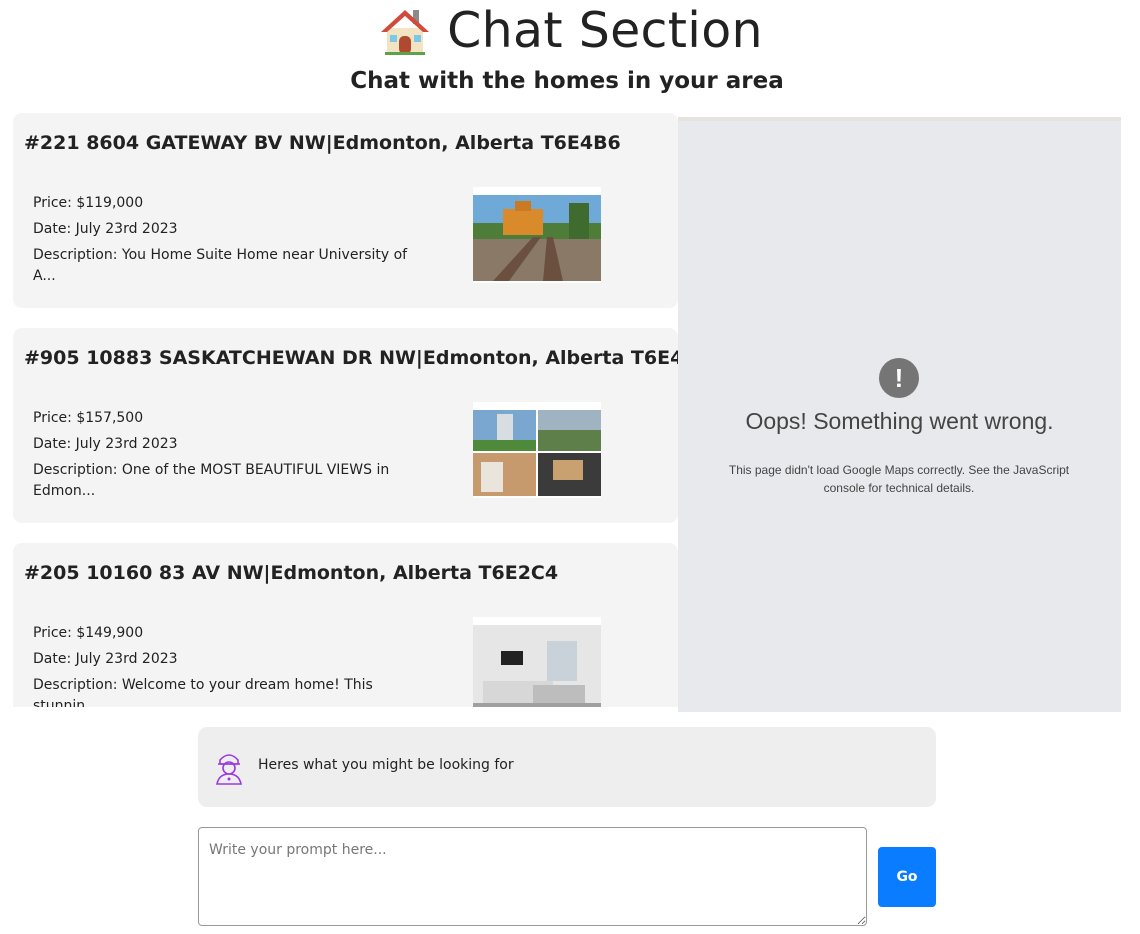 The width and height of the screenshot is (1140, 934). I want to click on error-icon: !, so click(899, 378).